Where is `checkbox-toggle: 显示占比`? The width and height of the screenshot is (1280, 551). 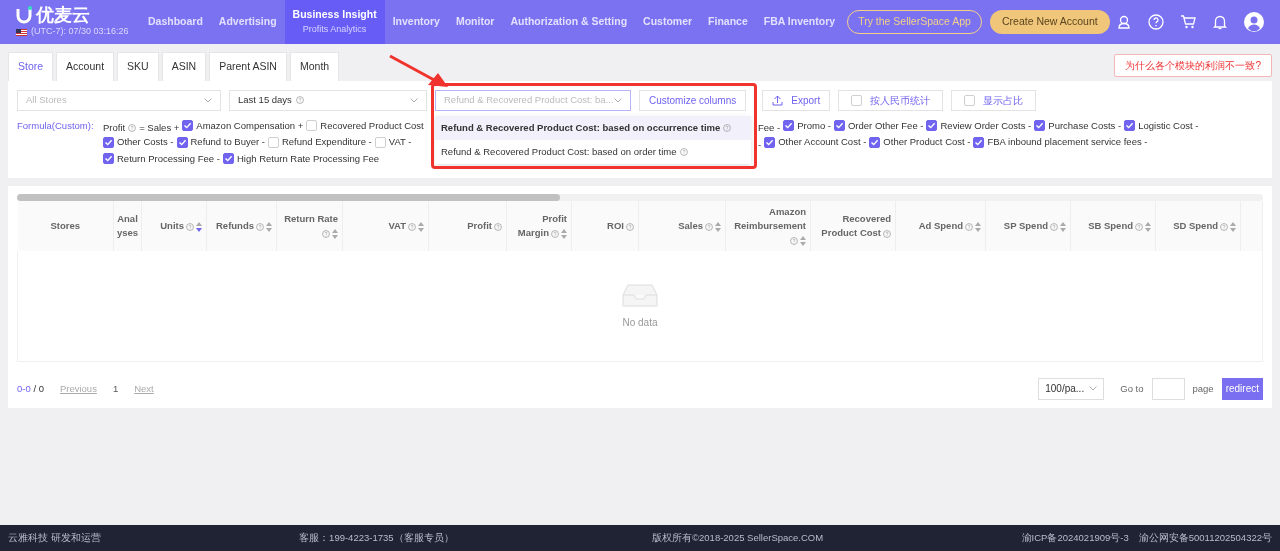 checkbox-toggle: 显示占比 is located at coordinates (994, 100).